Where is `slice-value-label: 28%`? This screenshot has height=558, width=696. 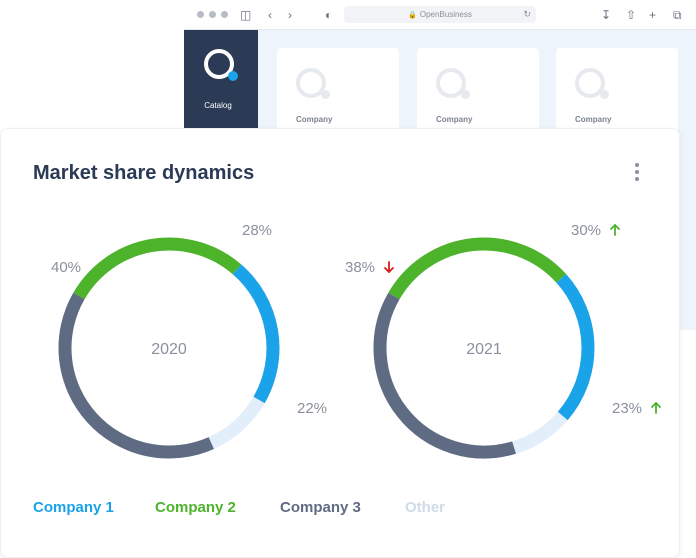 slice-value-label: 28% is located at coordinates (257, 230).